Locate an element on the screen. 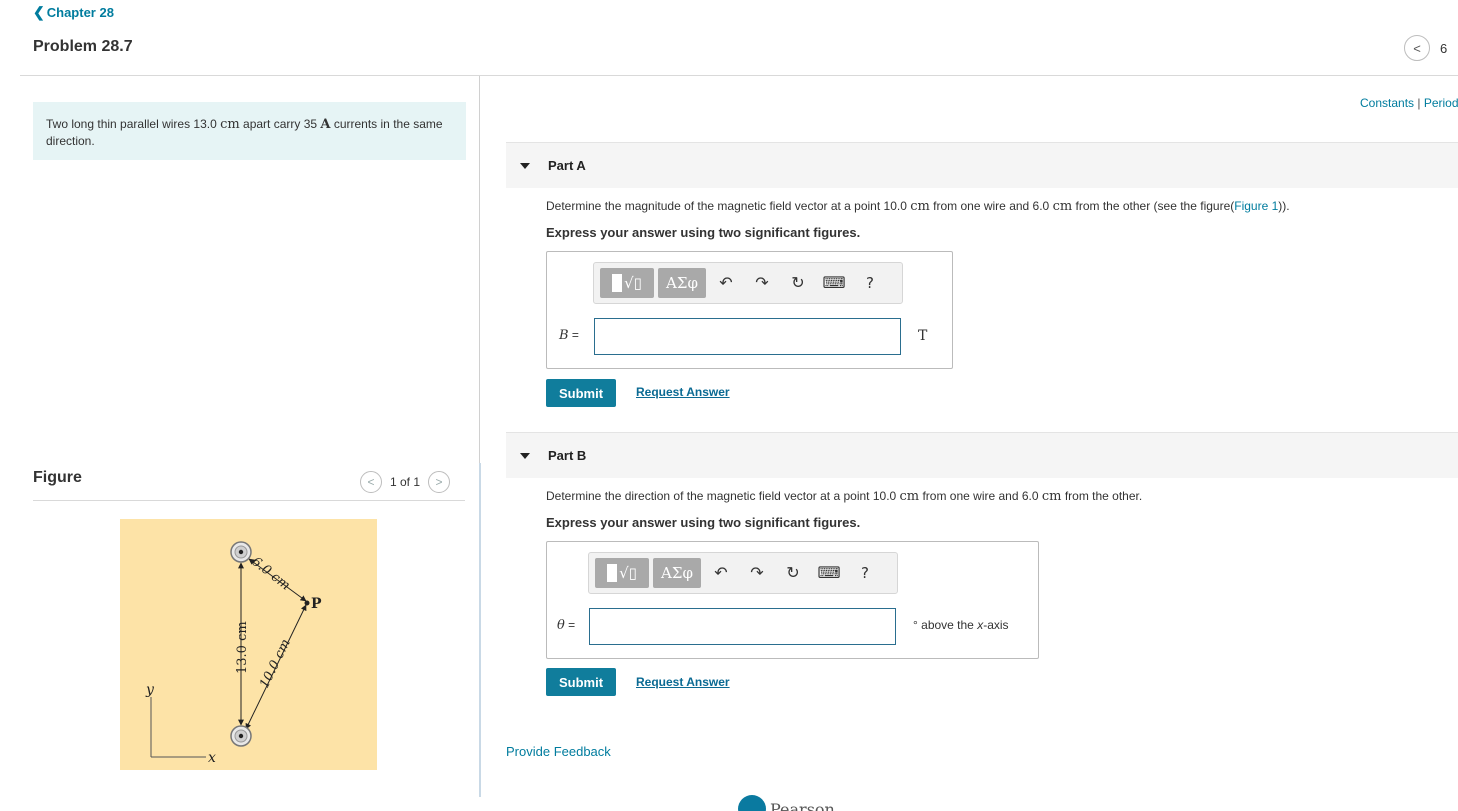  back-to-chapter-link: ❮ Chapter 28 is located at coordinates (73, 12).